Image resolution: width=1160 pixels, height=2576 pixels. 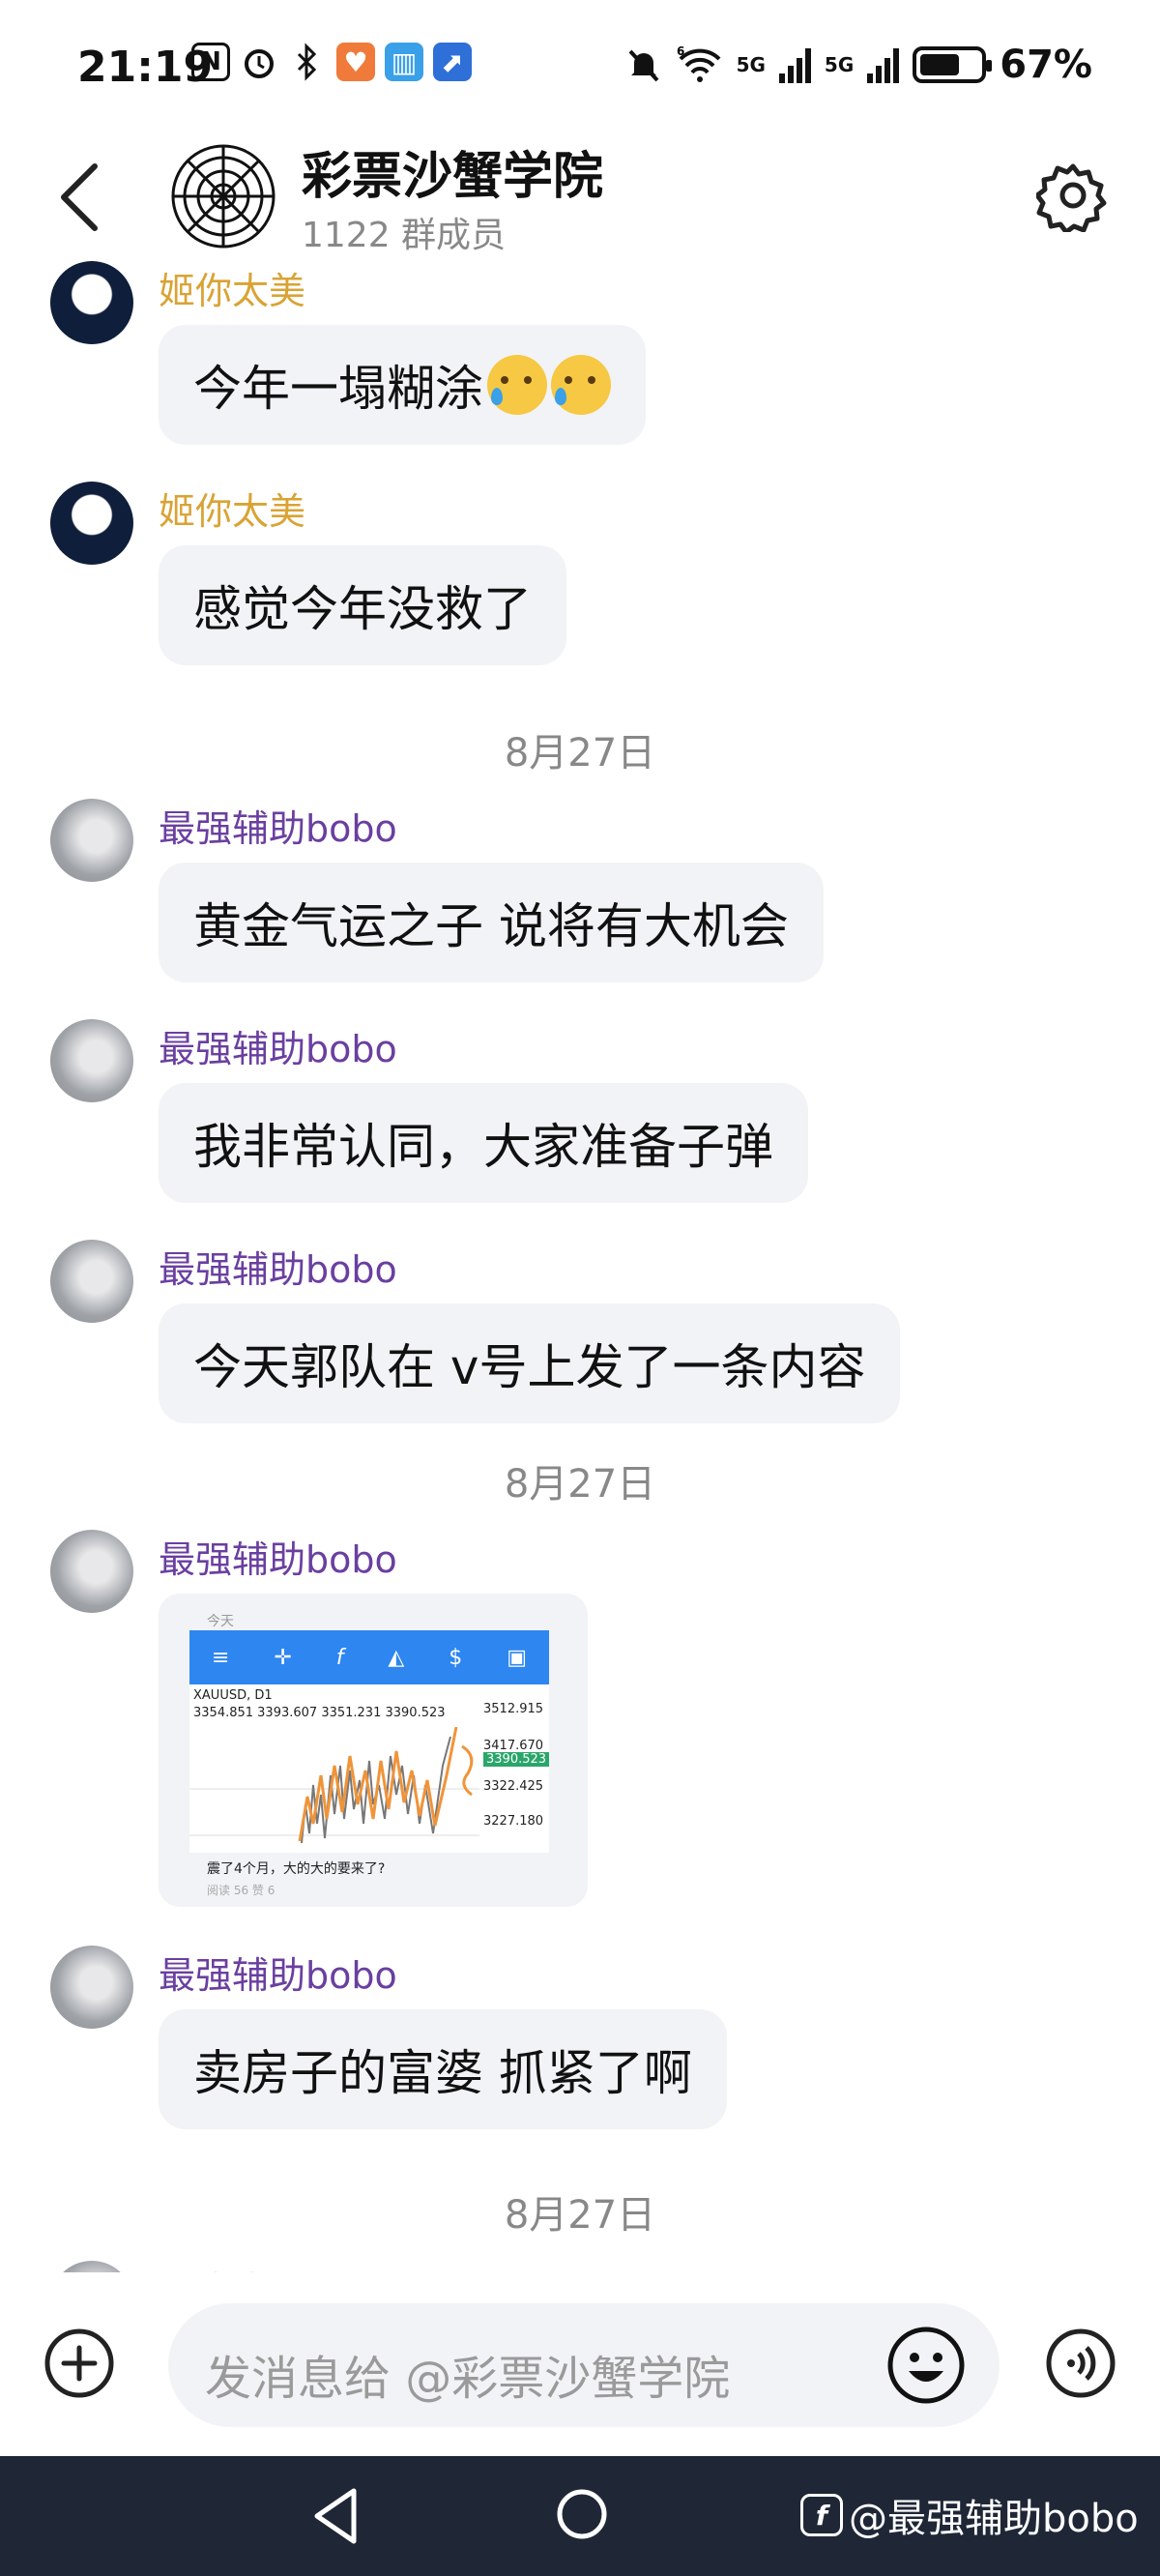 I want to click on app-heart-icon: ♥, so click(x=355, y=62).